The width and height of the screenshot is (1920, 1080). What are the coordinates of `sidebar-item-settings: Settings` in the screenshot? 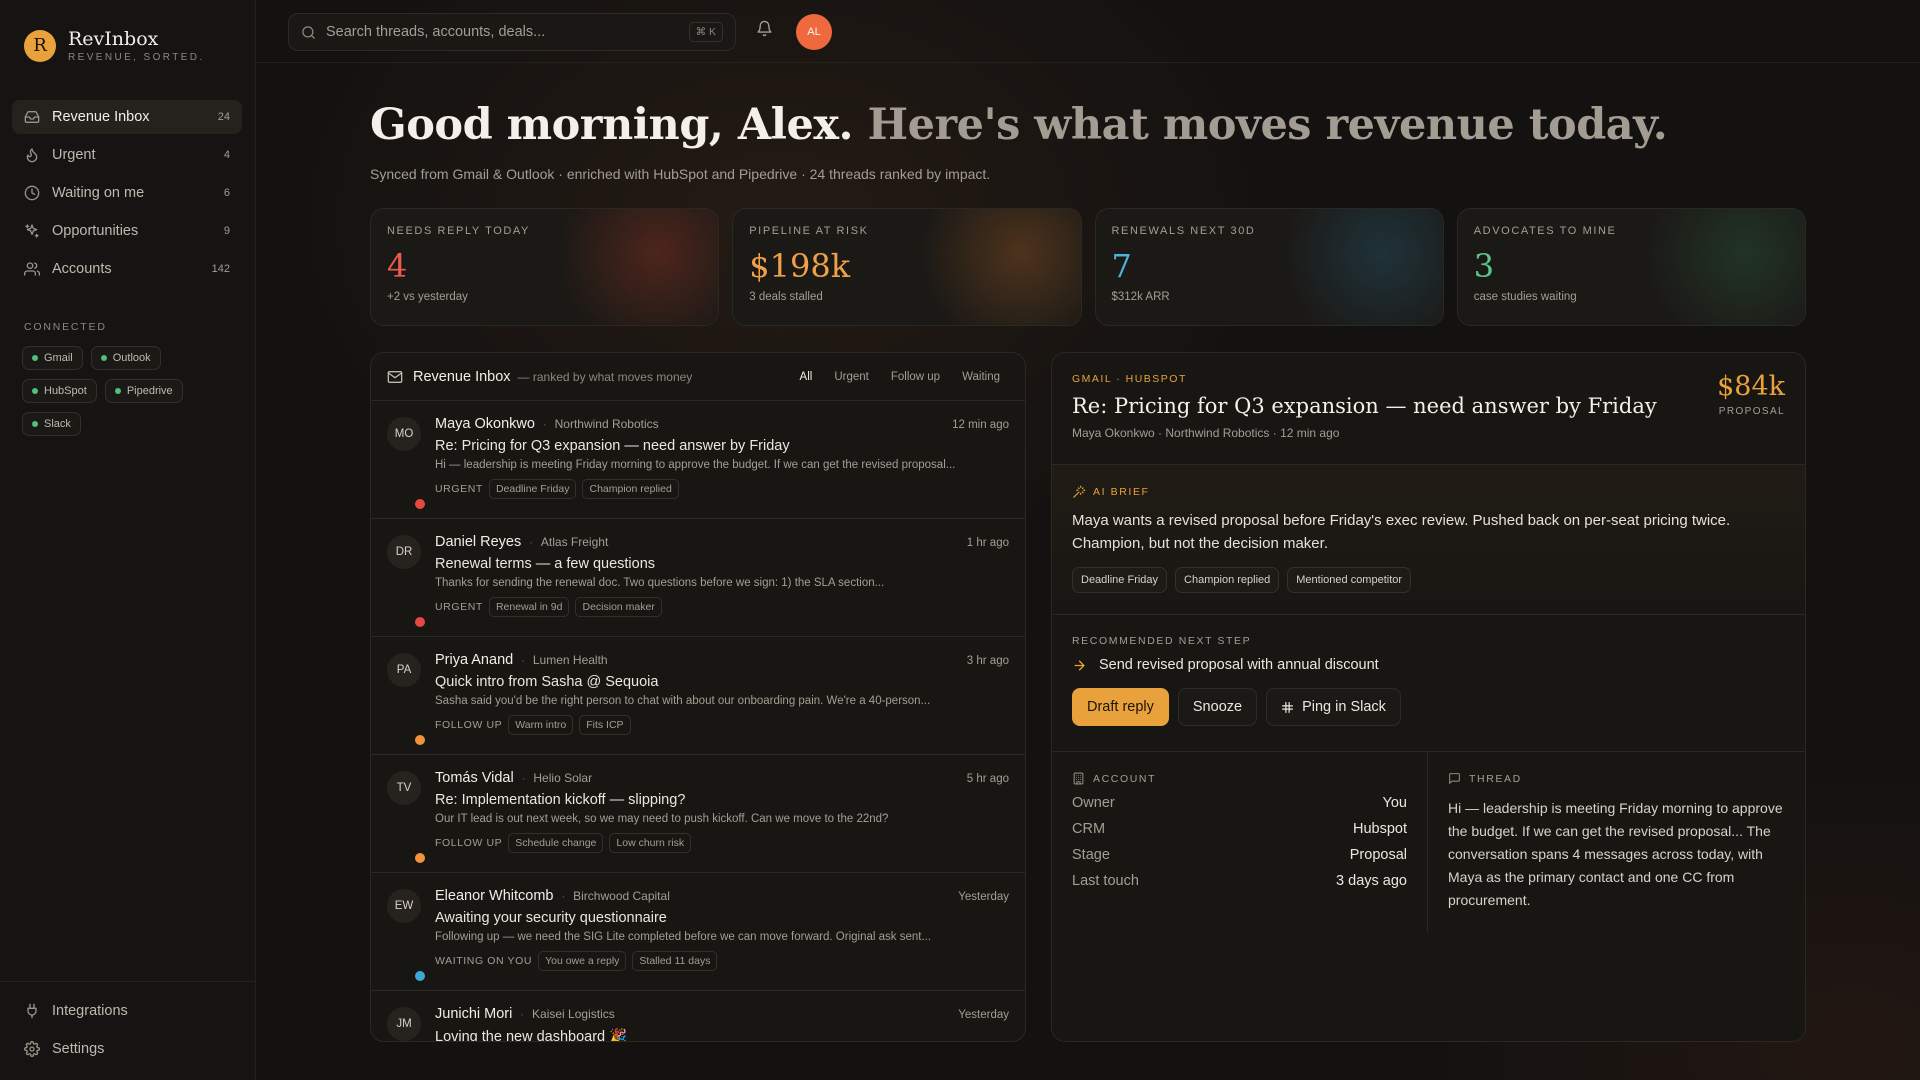 It's located at (127, 1049).